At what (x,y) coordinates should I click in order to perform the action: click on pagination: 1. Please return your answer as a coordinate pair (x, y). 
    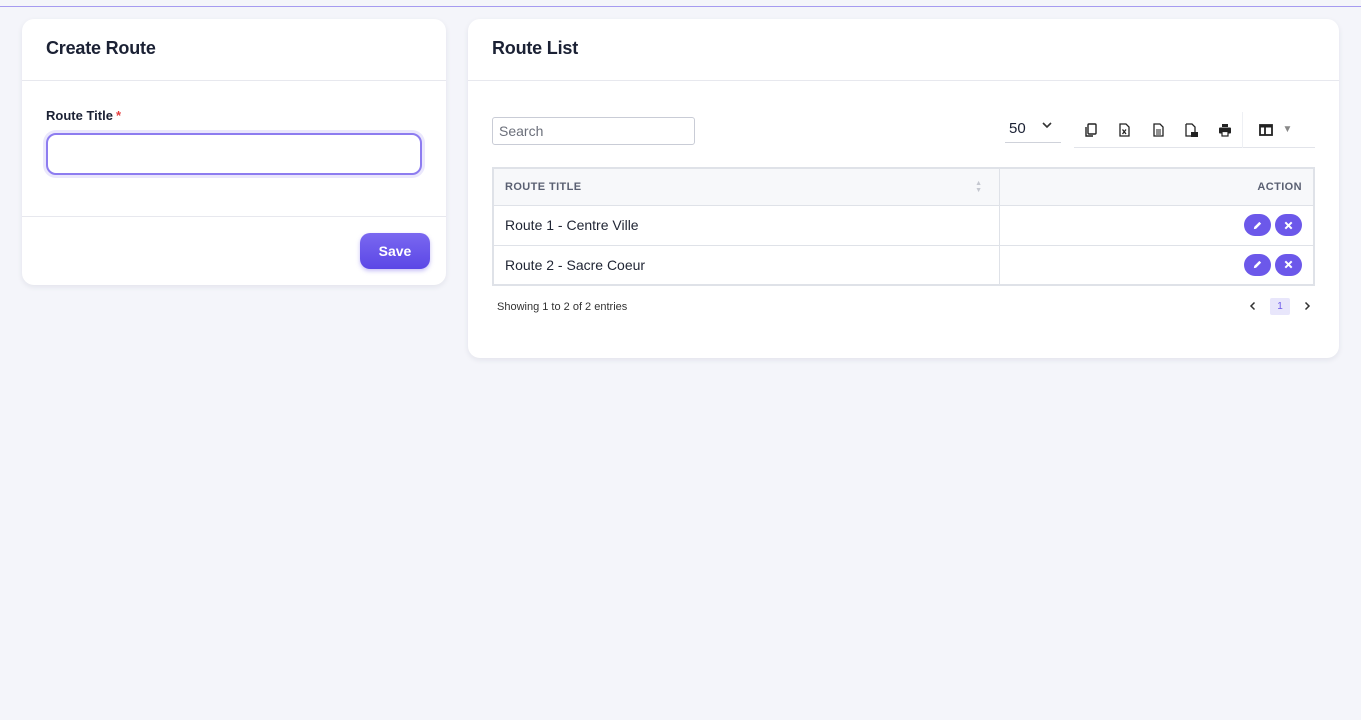
    Looking at the image, I should click on (1280, 306).